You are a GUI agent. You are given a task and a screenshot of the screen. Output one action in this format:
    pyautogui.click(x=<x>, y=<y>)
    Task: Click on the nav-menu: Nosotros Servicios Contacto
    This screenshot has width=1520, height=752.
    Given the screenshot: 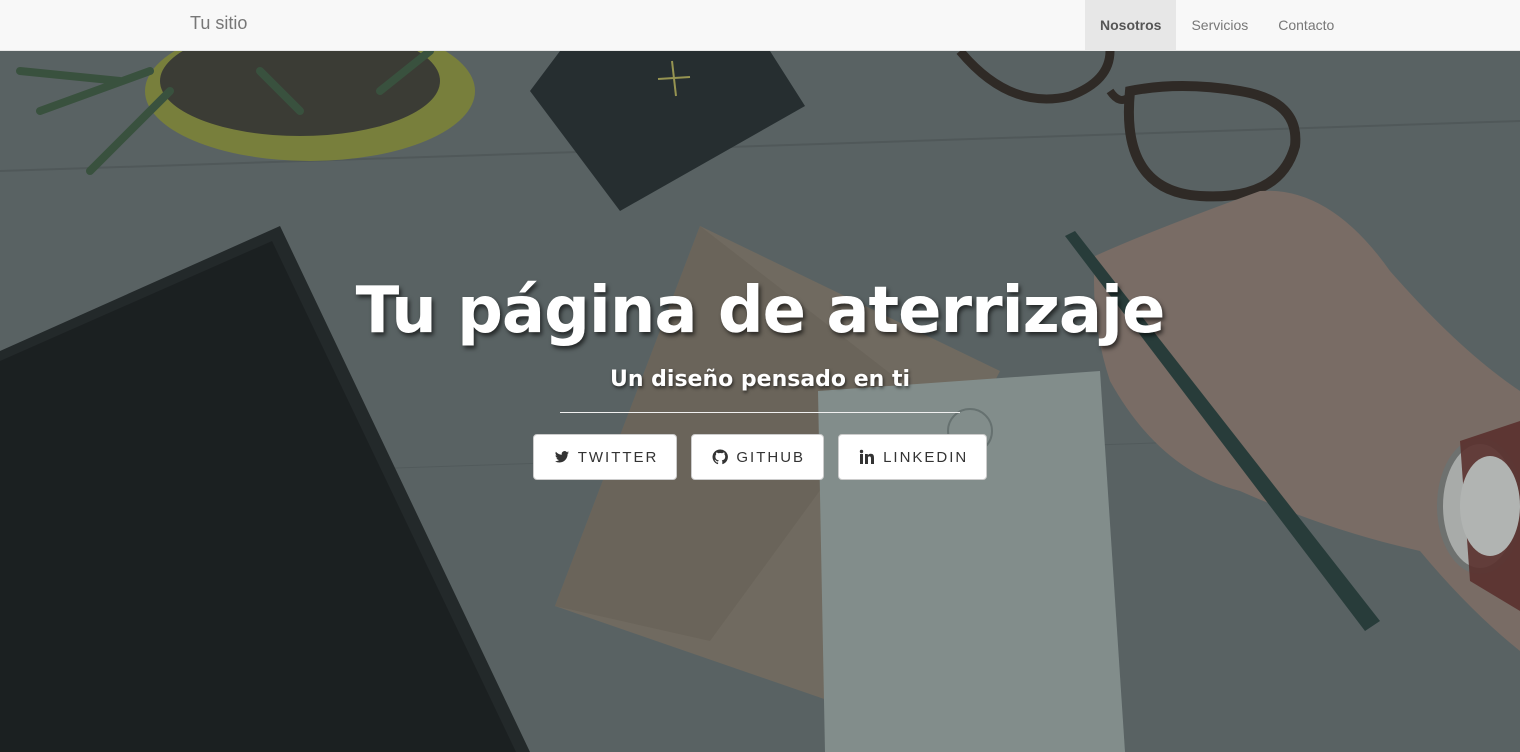 What is the action you would take?
    pyautogui.click(x=1217, y=25)
    